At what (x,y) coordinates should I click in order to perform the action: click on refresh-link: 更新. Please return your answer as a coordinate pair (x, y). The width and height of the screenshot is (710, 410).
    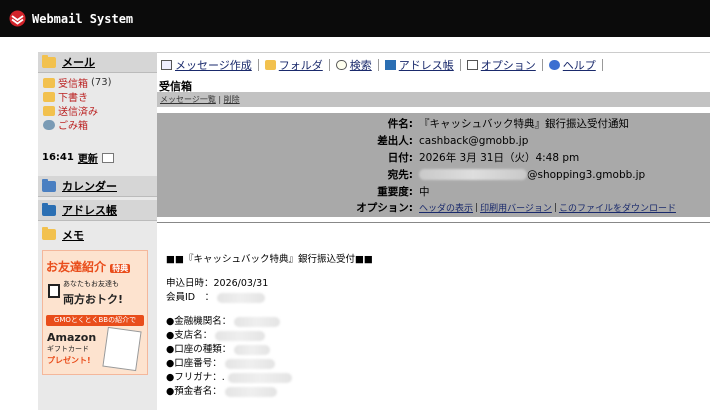
    Looking at the image, I should click on (88, 157).